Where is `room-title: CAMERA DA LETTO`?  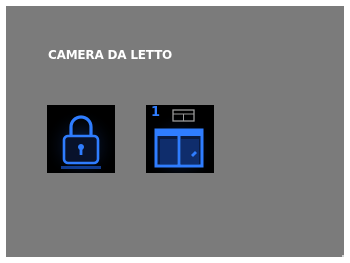
room-title: CAMERA DA LETTO is located at coordinates (110, 55).